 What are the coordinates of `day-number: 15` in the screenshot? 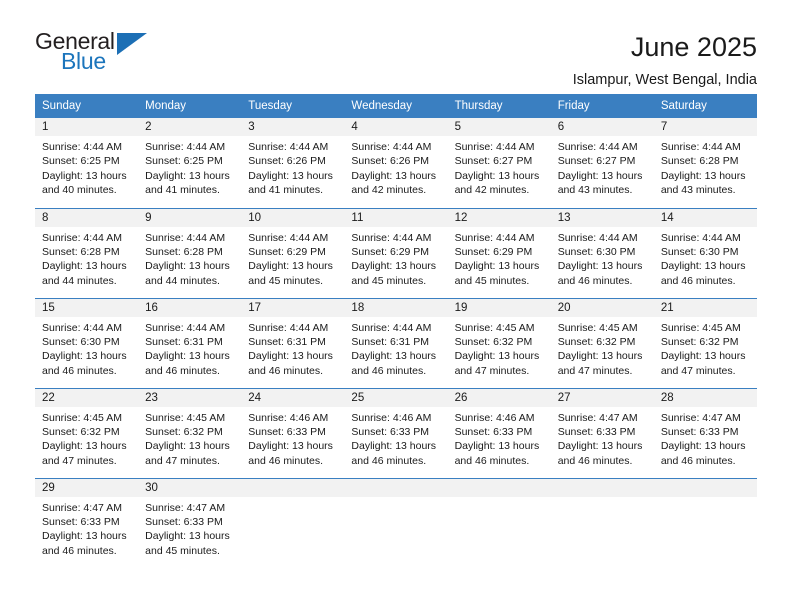 It's located at (87, 307).